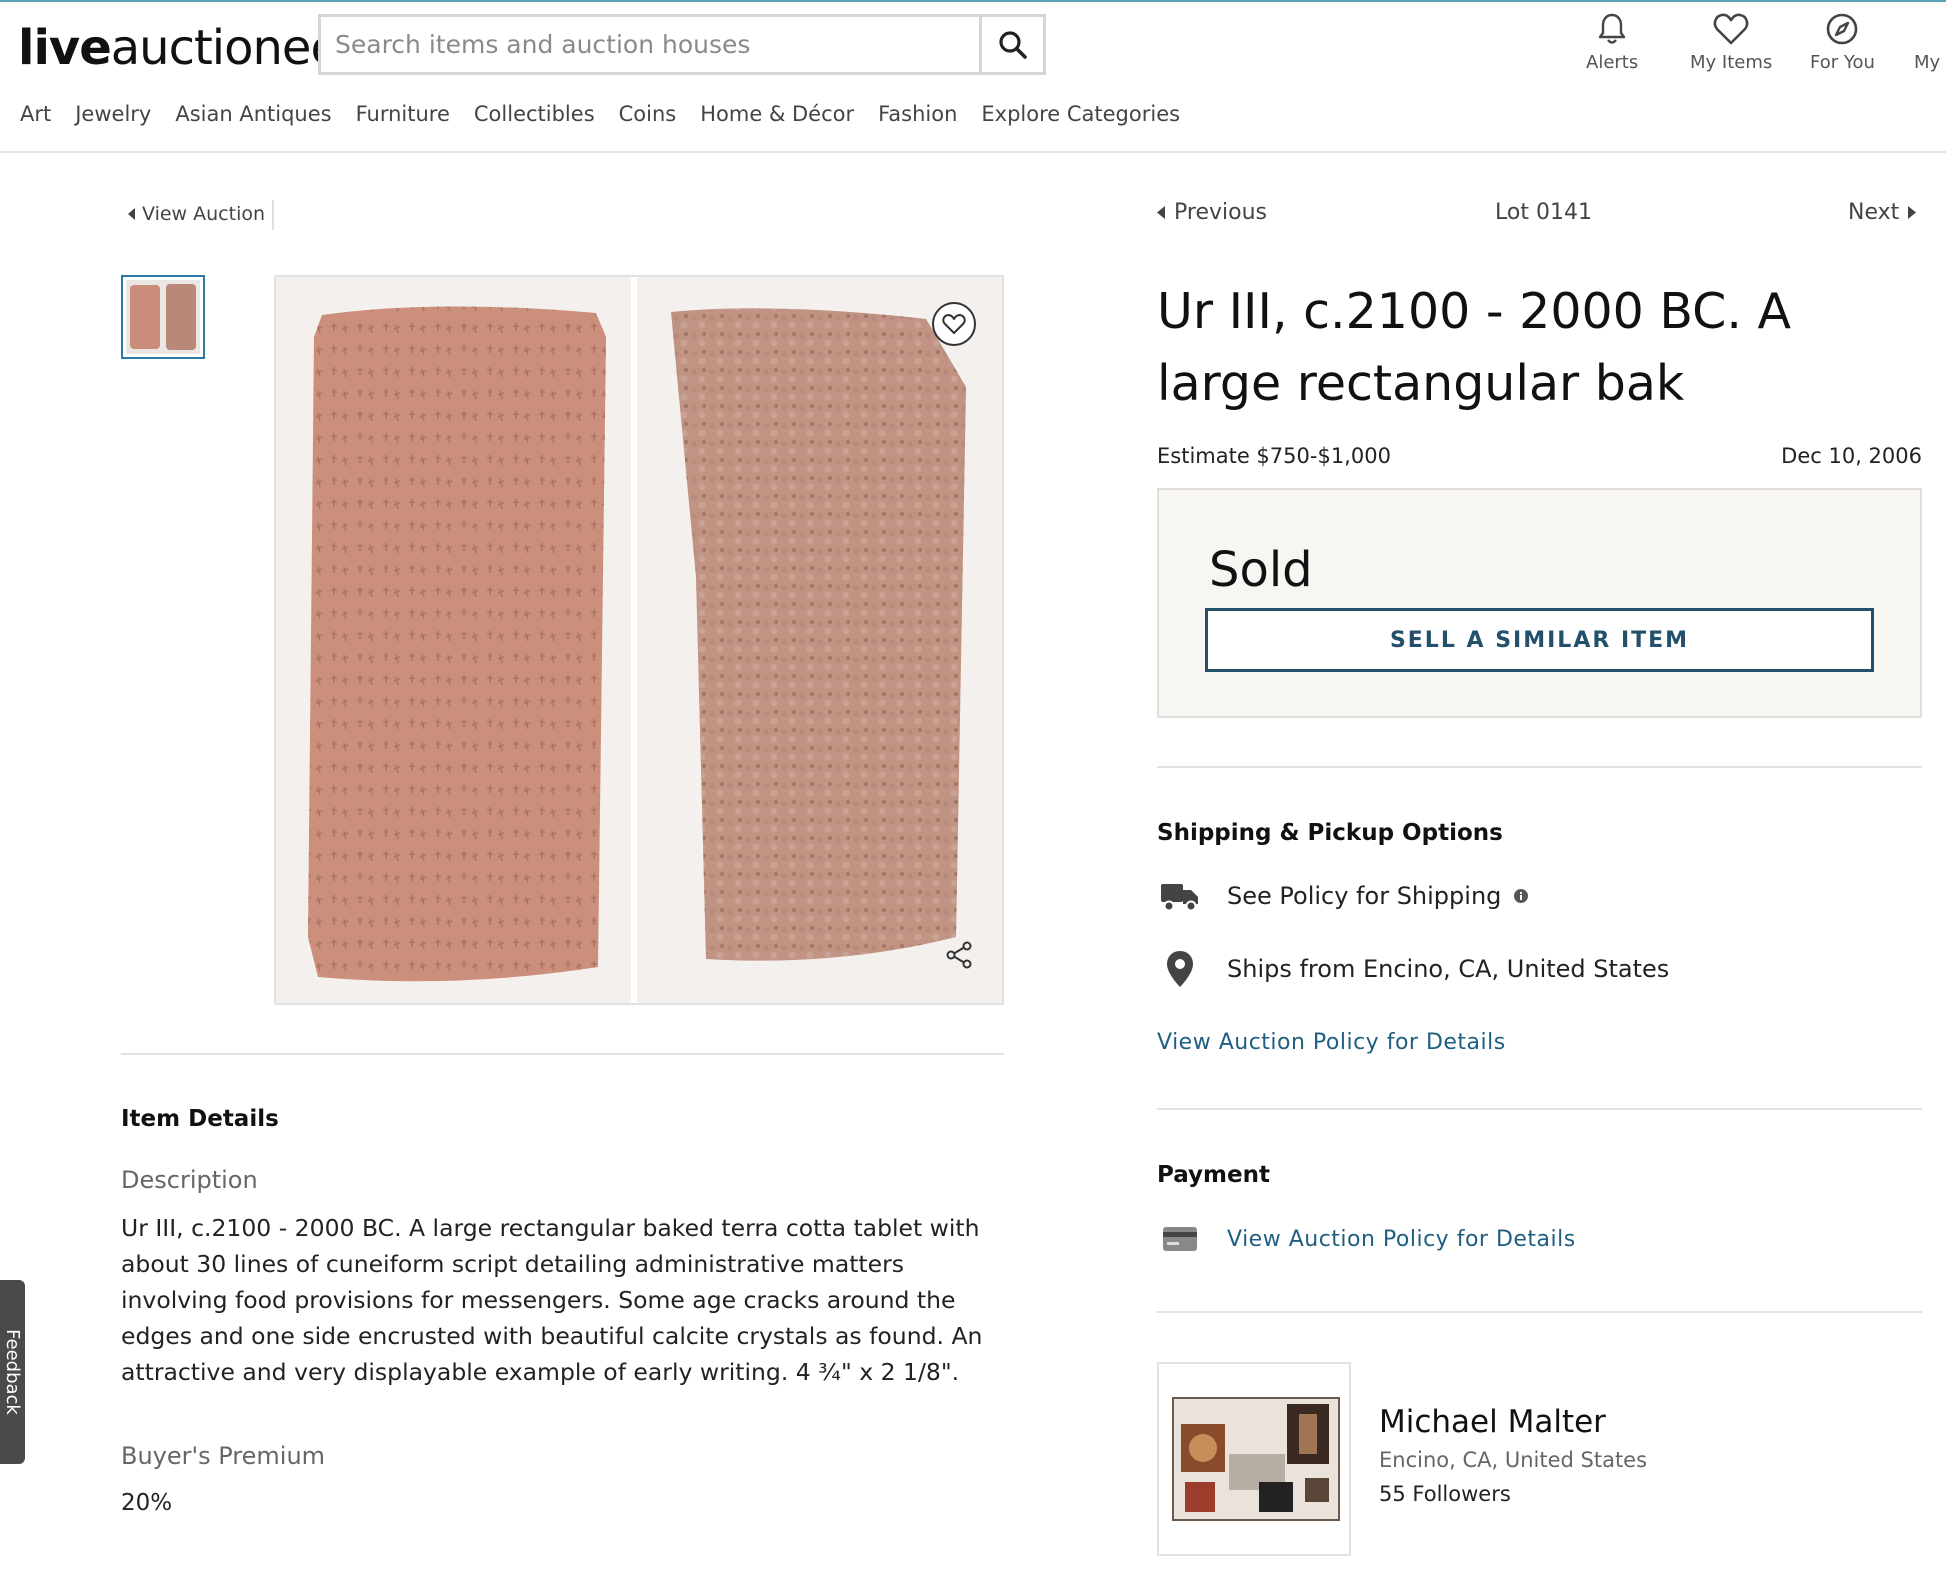  Describe the element at coordinates (1513, 1460) in the screenshot. I see `auction-house-location: Encino, CA, United States` at that location.